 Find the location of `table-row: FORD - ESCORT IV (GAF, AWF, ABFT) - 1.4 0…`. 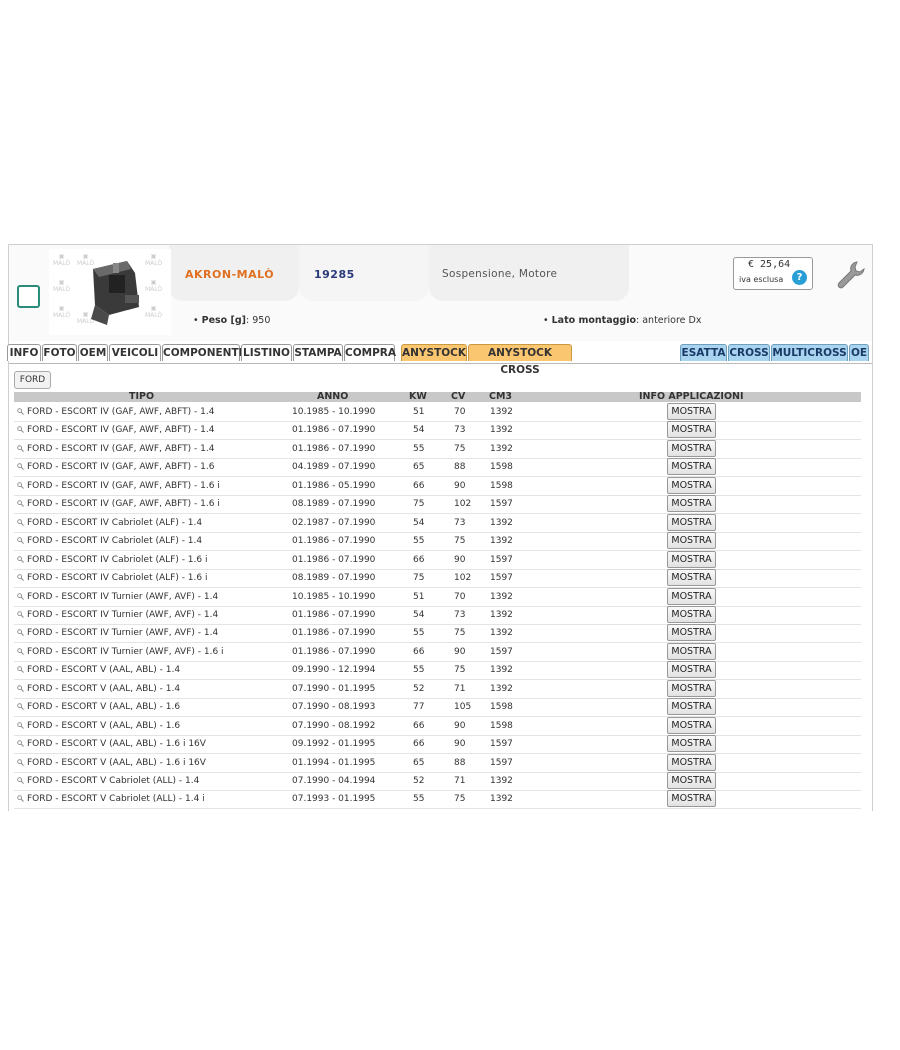

table-row: FORD - ESCORT IV (GAF, AWF, ABFT) - 1.4 0… is located at coordinates (437, 449).